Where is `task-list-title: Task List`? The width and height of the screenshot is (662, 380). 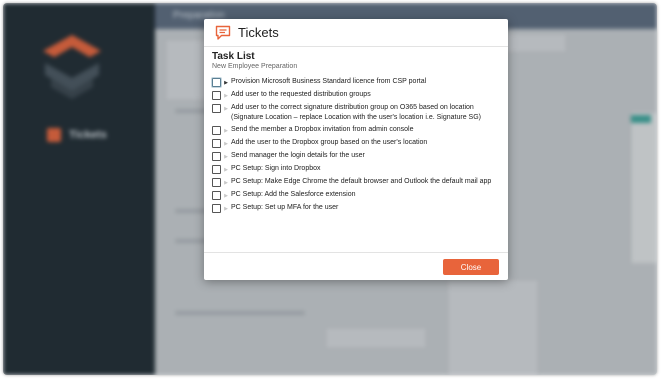 task-list-title: Task List is located at coordinates (233, 56).